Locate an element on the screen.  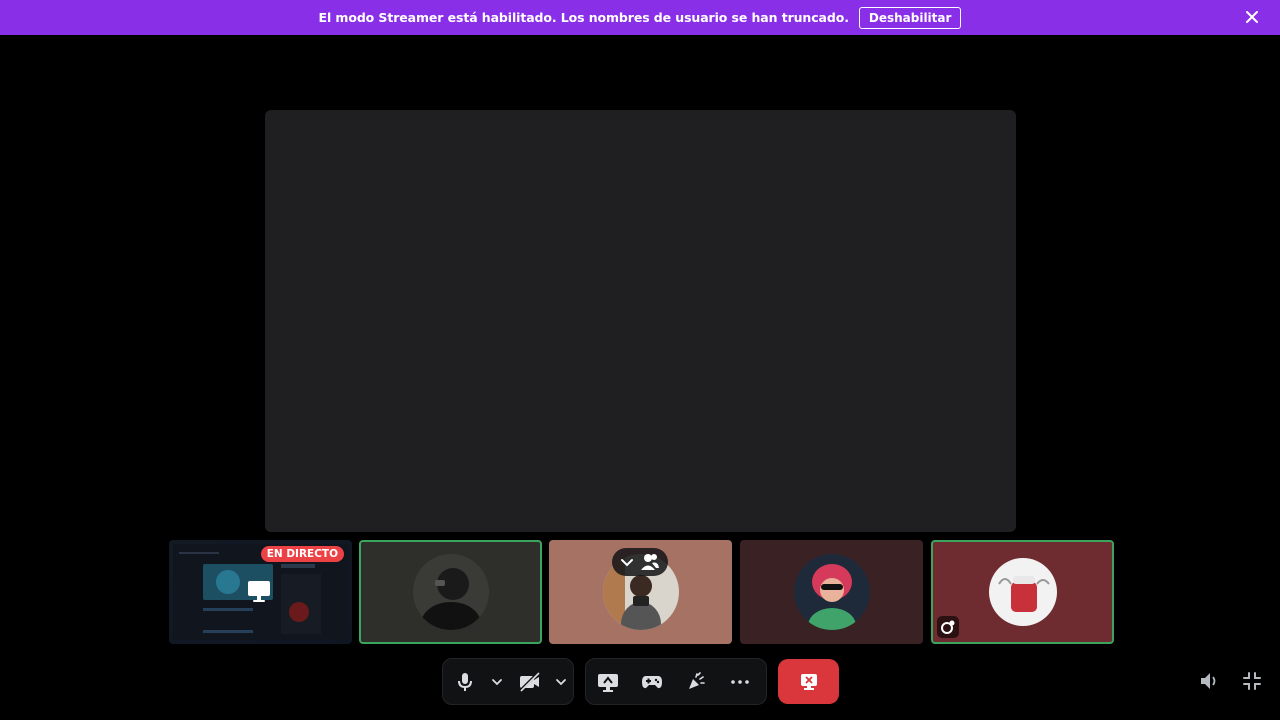
disable-streamer-mode-button: Deshabilitar is located at coordinates (910, 17).